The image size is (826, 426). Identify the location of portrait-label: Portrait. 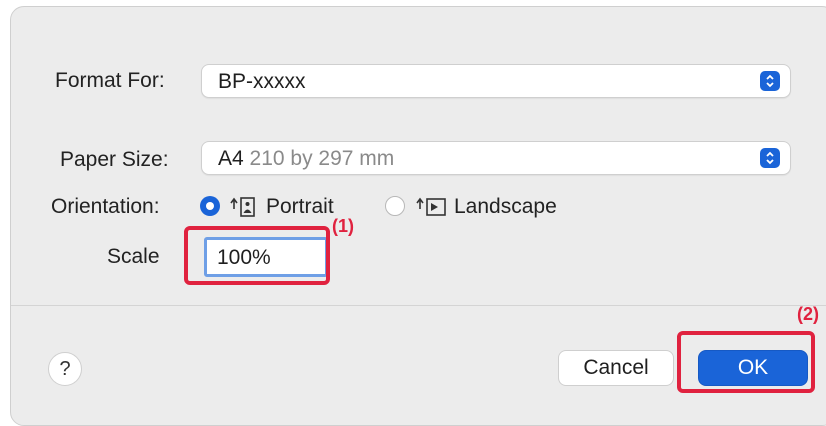
(300, 207).